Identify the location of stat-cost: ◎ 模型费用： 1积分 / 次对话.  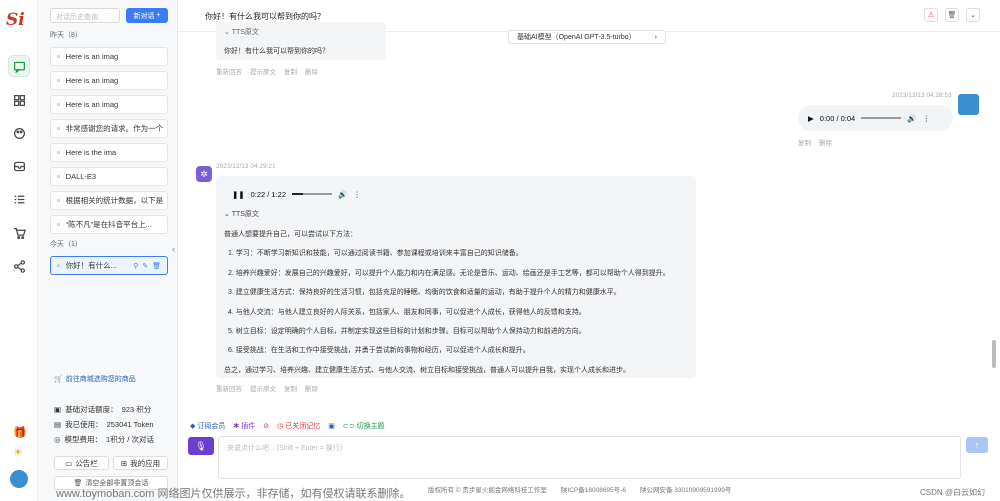
(104, 439).